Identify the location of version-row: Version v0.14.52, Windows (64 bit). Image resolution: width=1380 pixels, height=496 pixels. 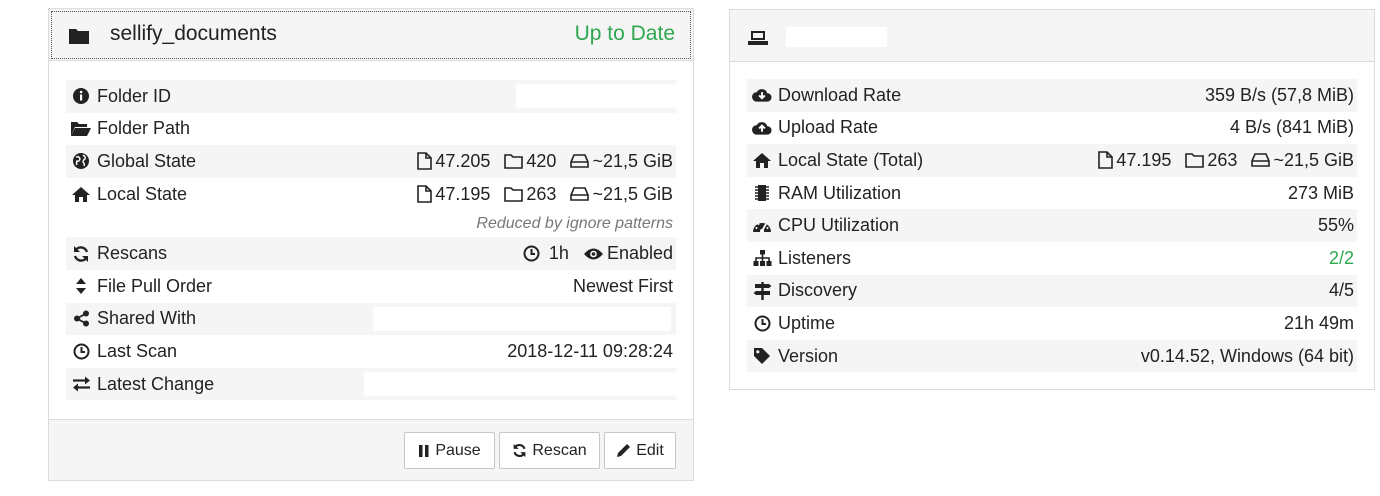
(1052, 356).